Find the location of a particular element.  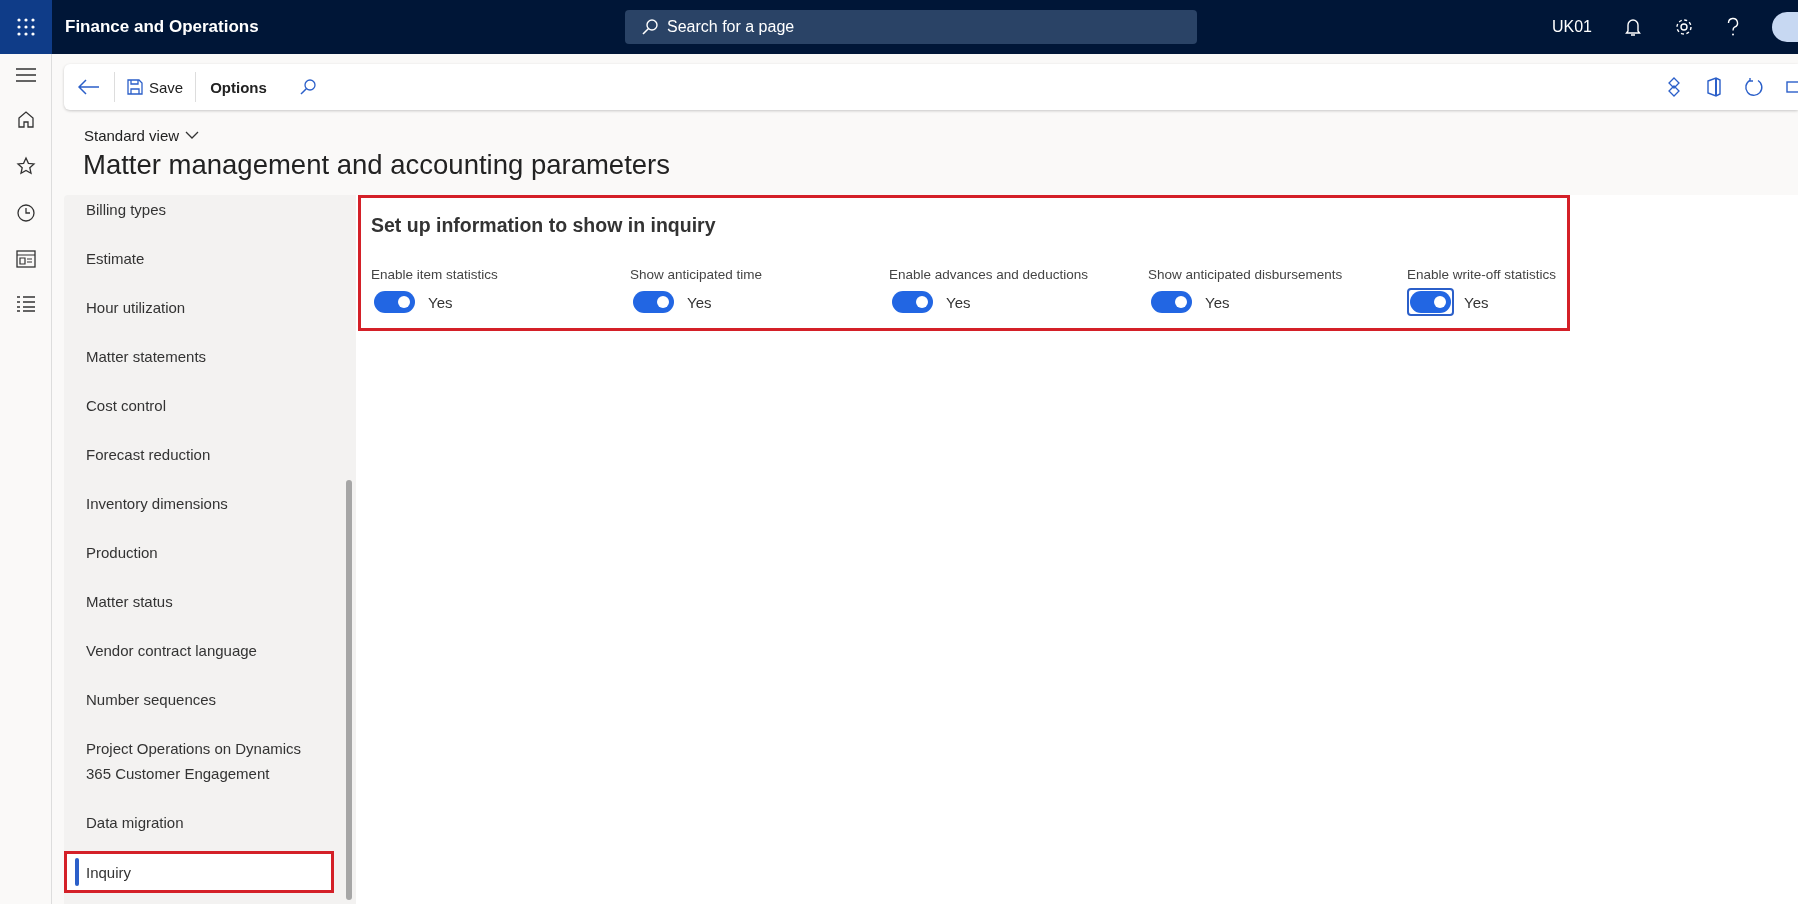

nav-item: Production is located at coordinates (204, 552).